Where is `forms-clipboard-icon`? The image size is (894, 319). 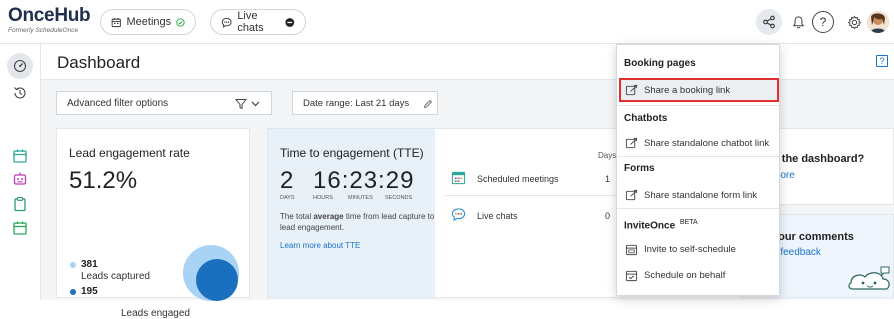
forms-clipboard-icon is located at coordinates (20, 204).